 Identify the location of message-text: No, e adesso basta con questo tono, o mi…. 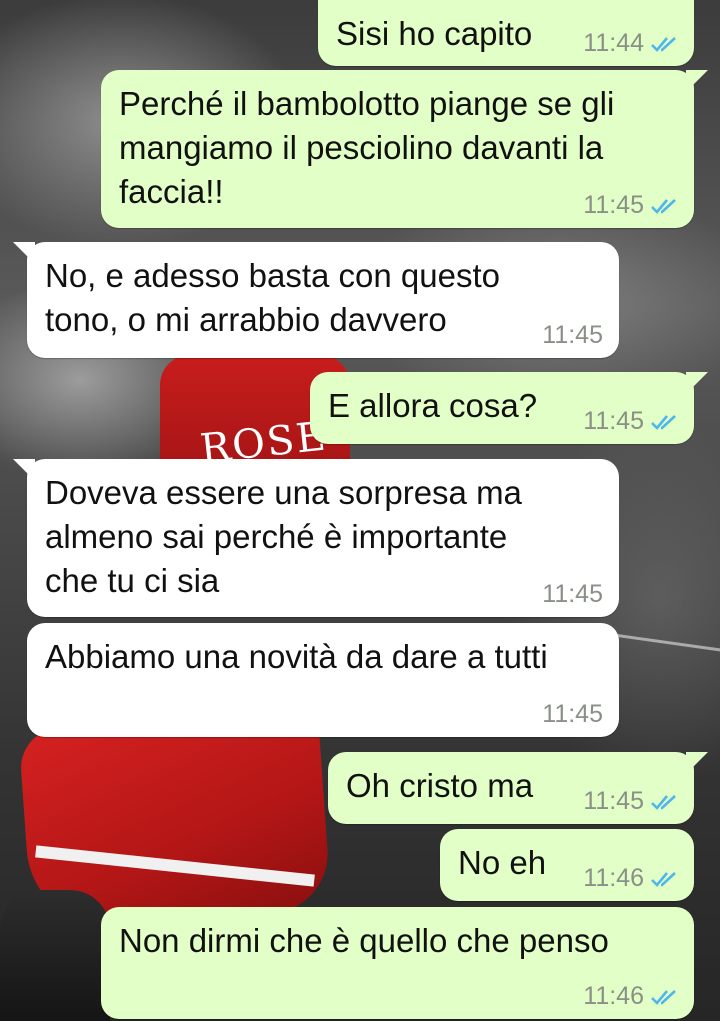
(272, 297).